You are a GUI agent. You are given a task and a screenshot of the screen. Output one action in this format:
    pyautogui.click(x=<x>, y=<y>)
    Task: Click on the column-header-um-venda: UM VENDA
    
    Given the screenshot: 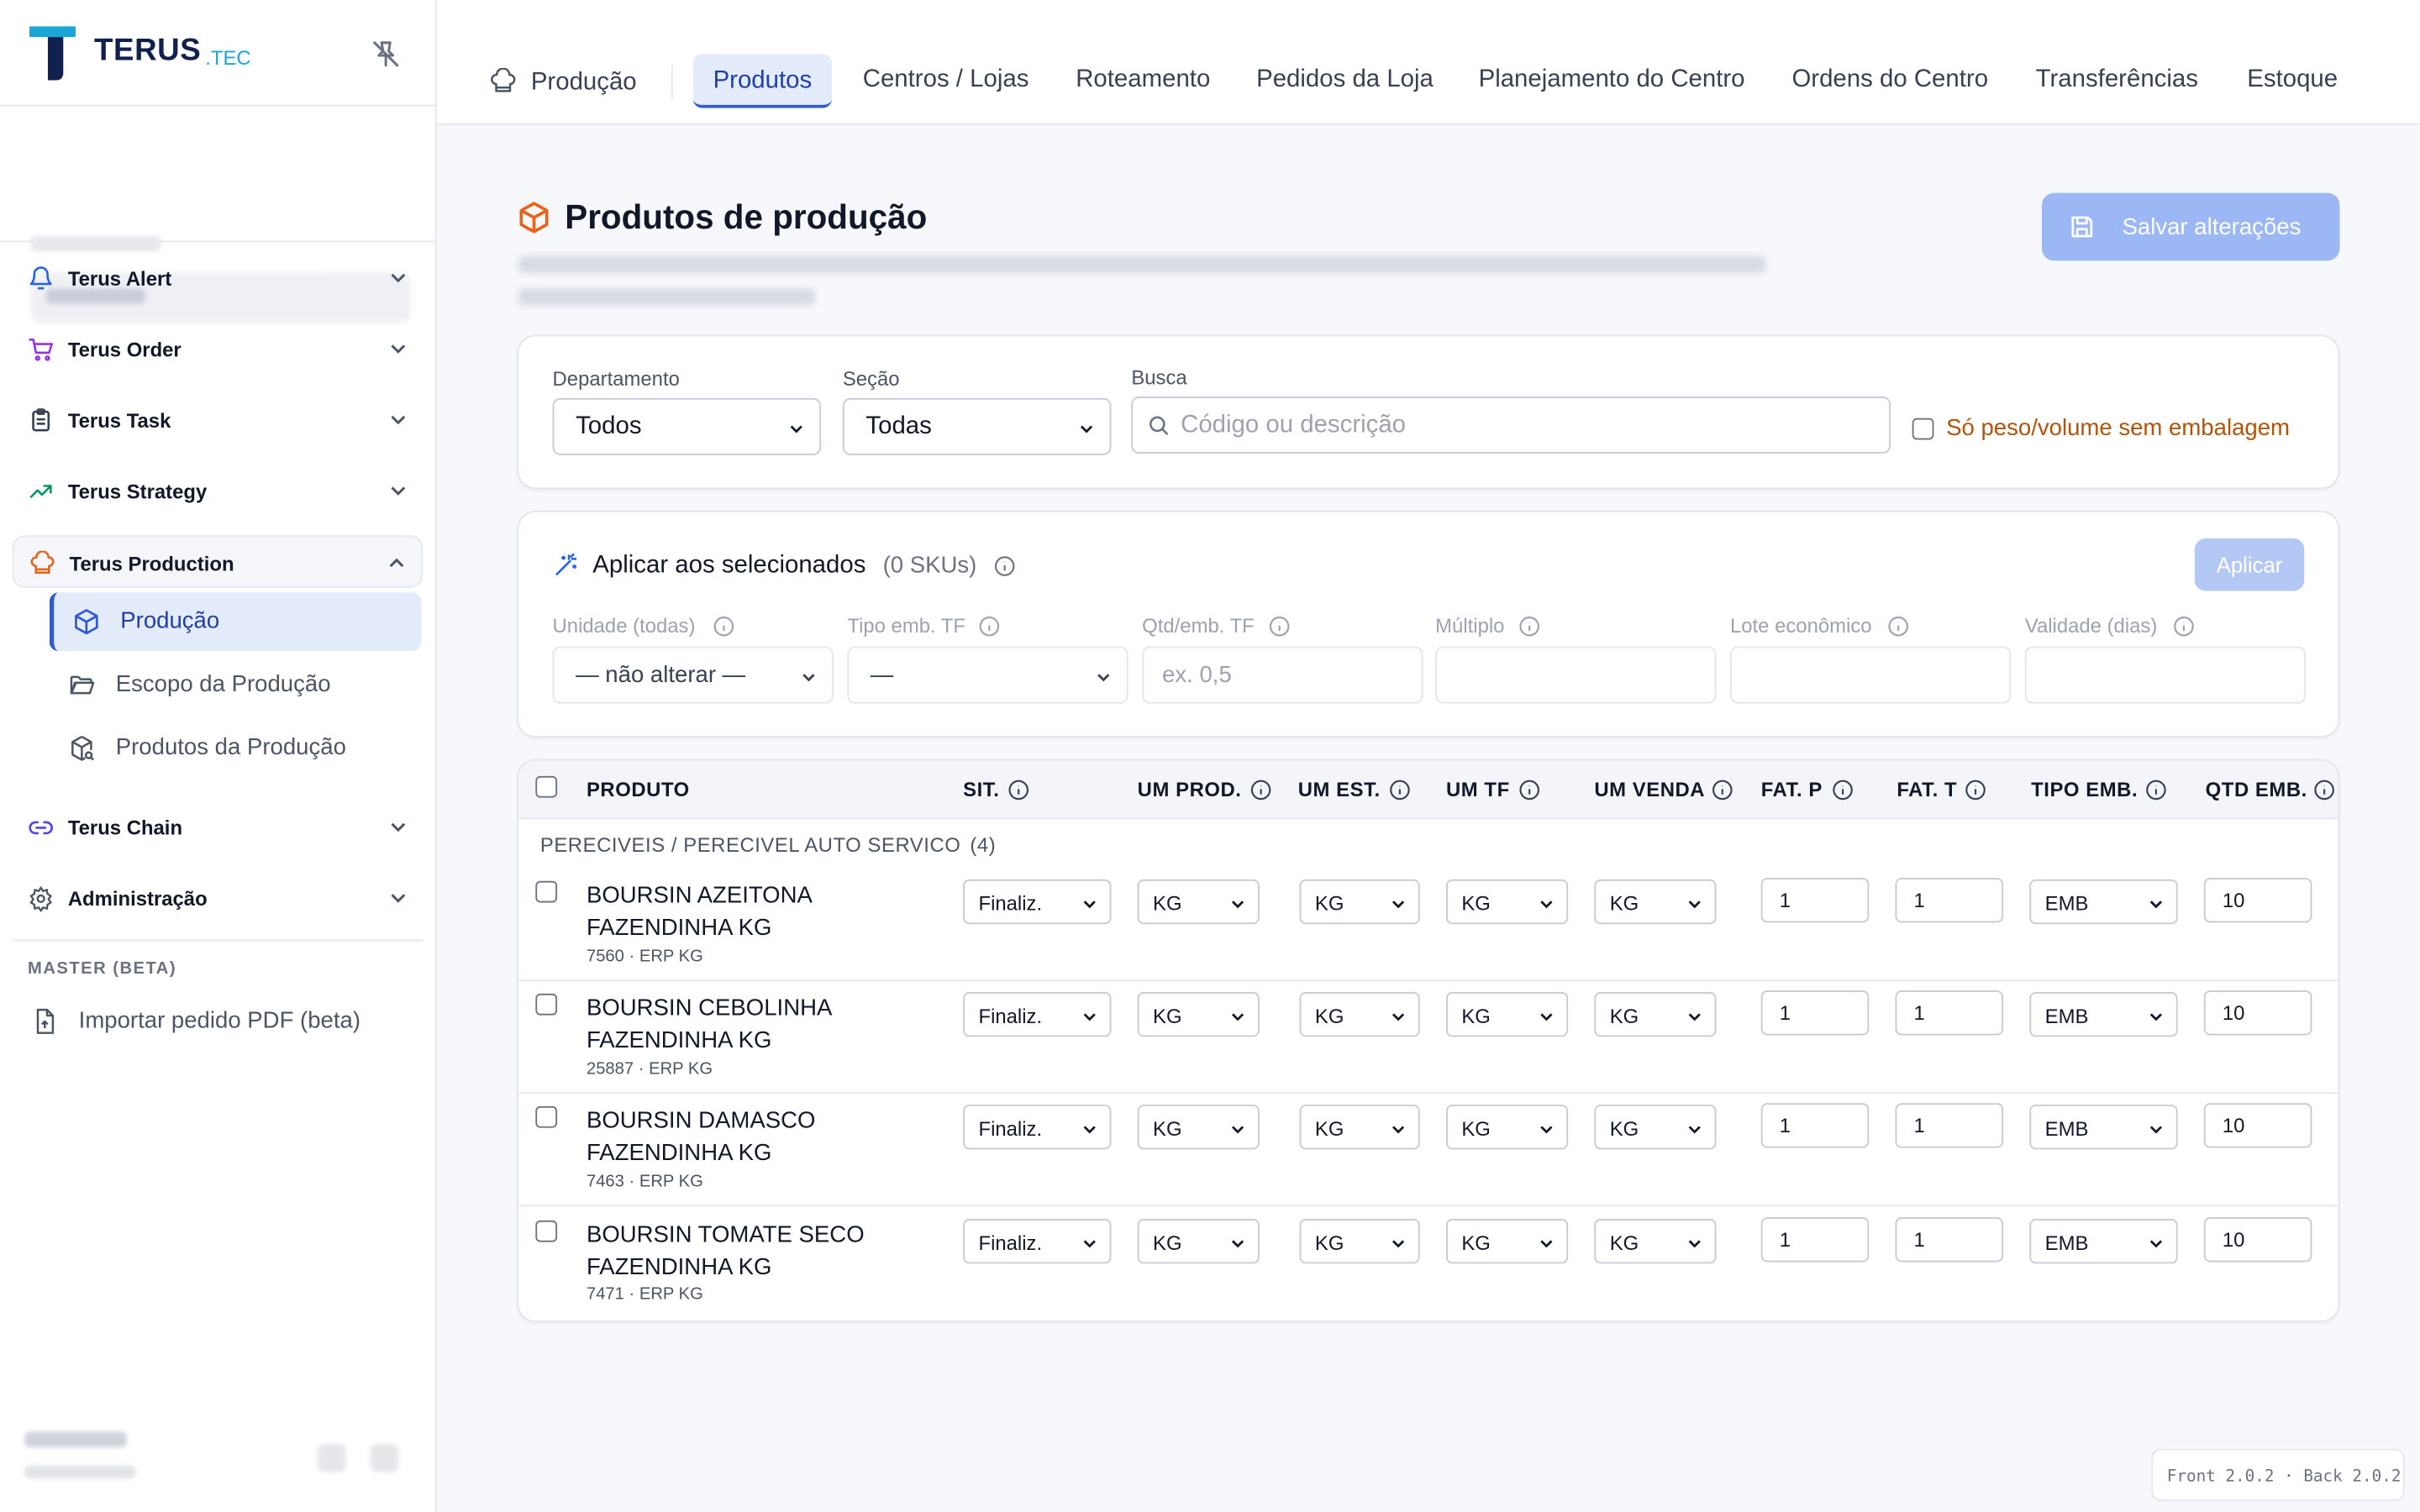 What is the action you would take?
    pyautogui.click(x=1650, y=789)
    